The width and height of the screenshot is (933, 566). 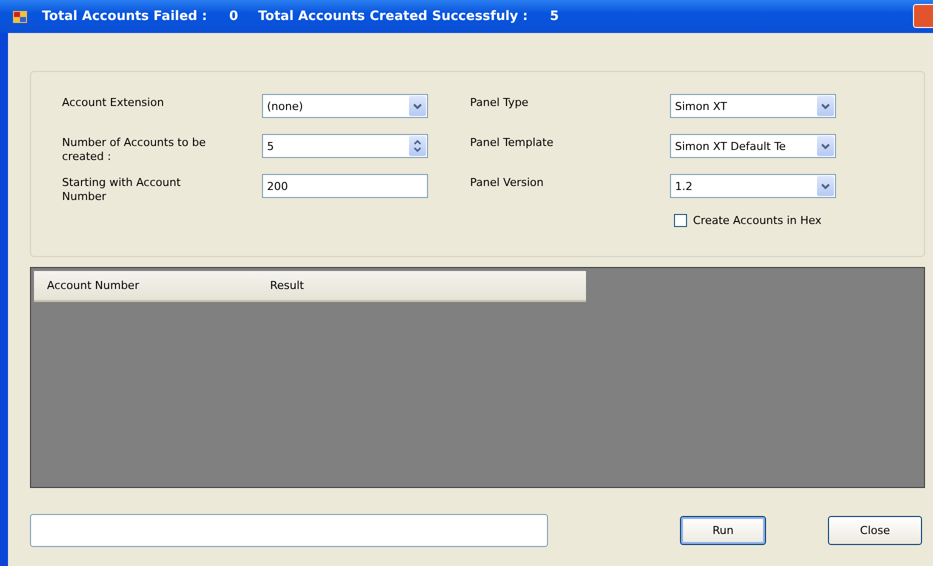 What do you see at coordinates (417, 146) in the screenshot?
I see `spin-arrows-icon` at bounding box center [417, 146].